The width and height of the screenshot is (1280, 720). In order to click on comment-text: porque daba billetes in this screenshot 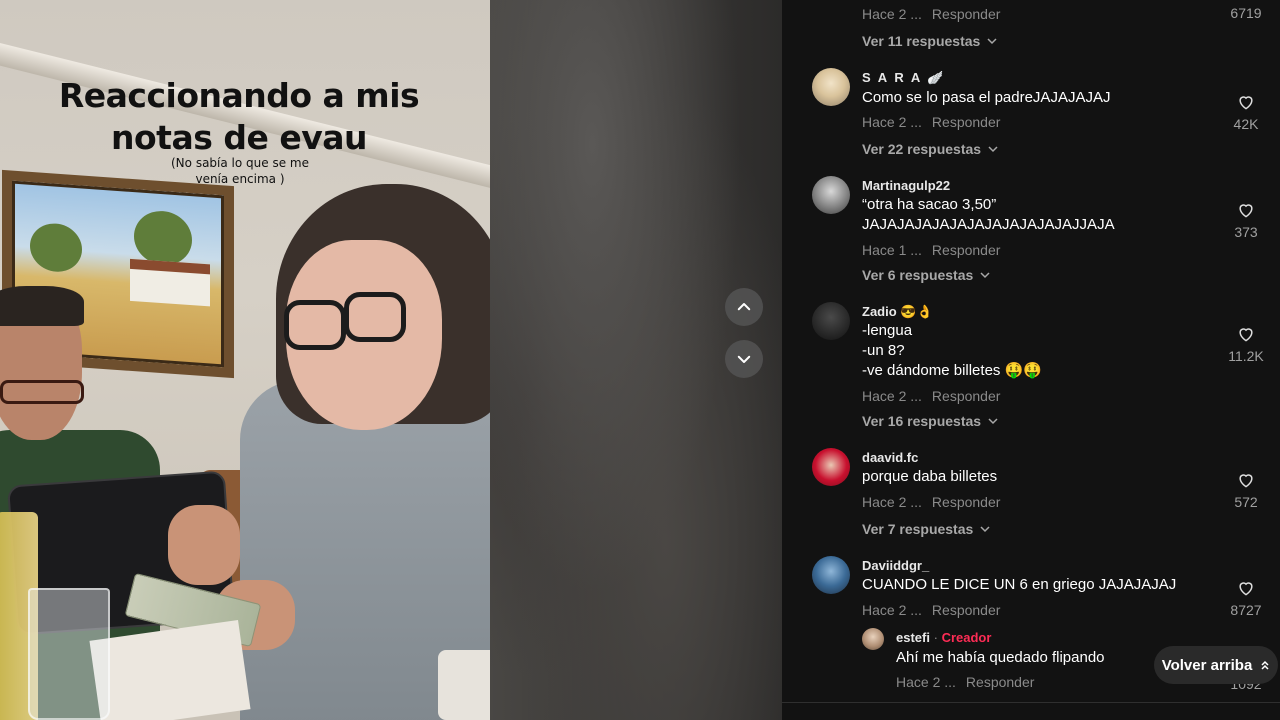, I will do `click(930, 476)`.